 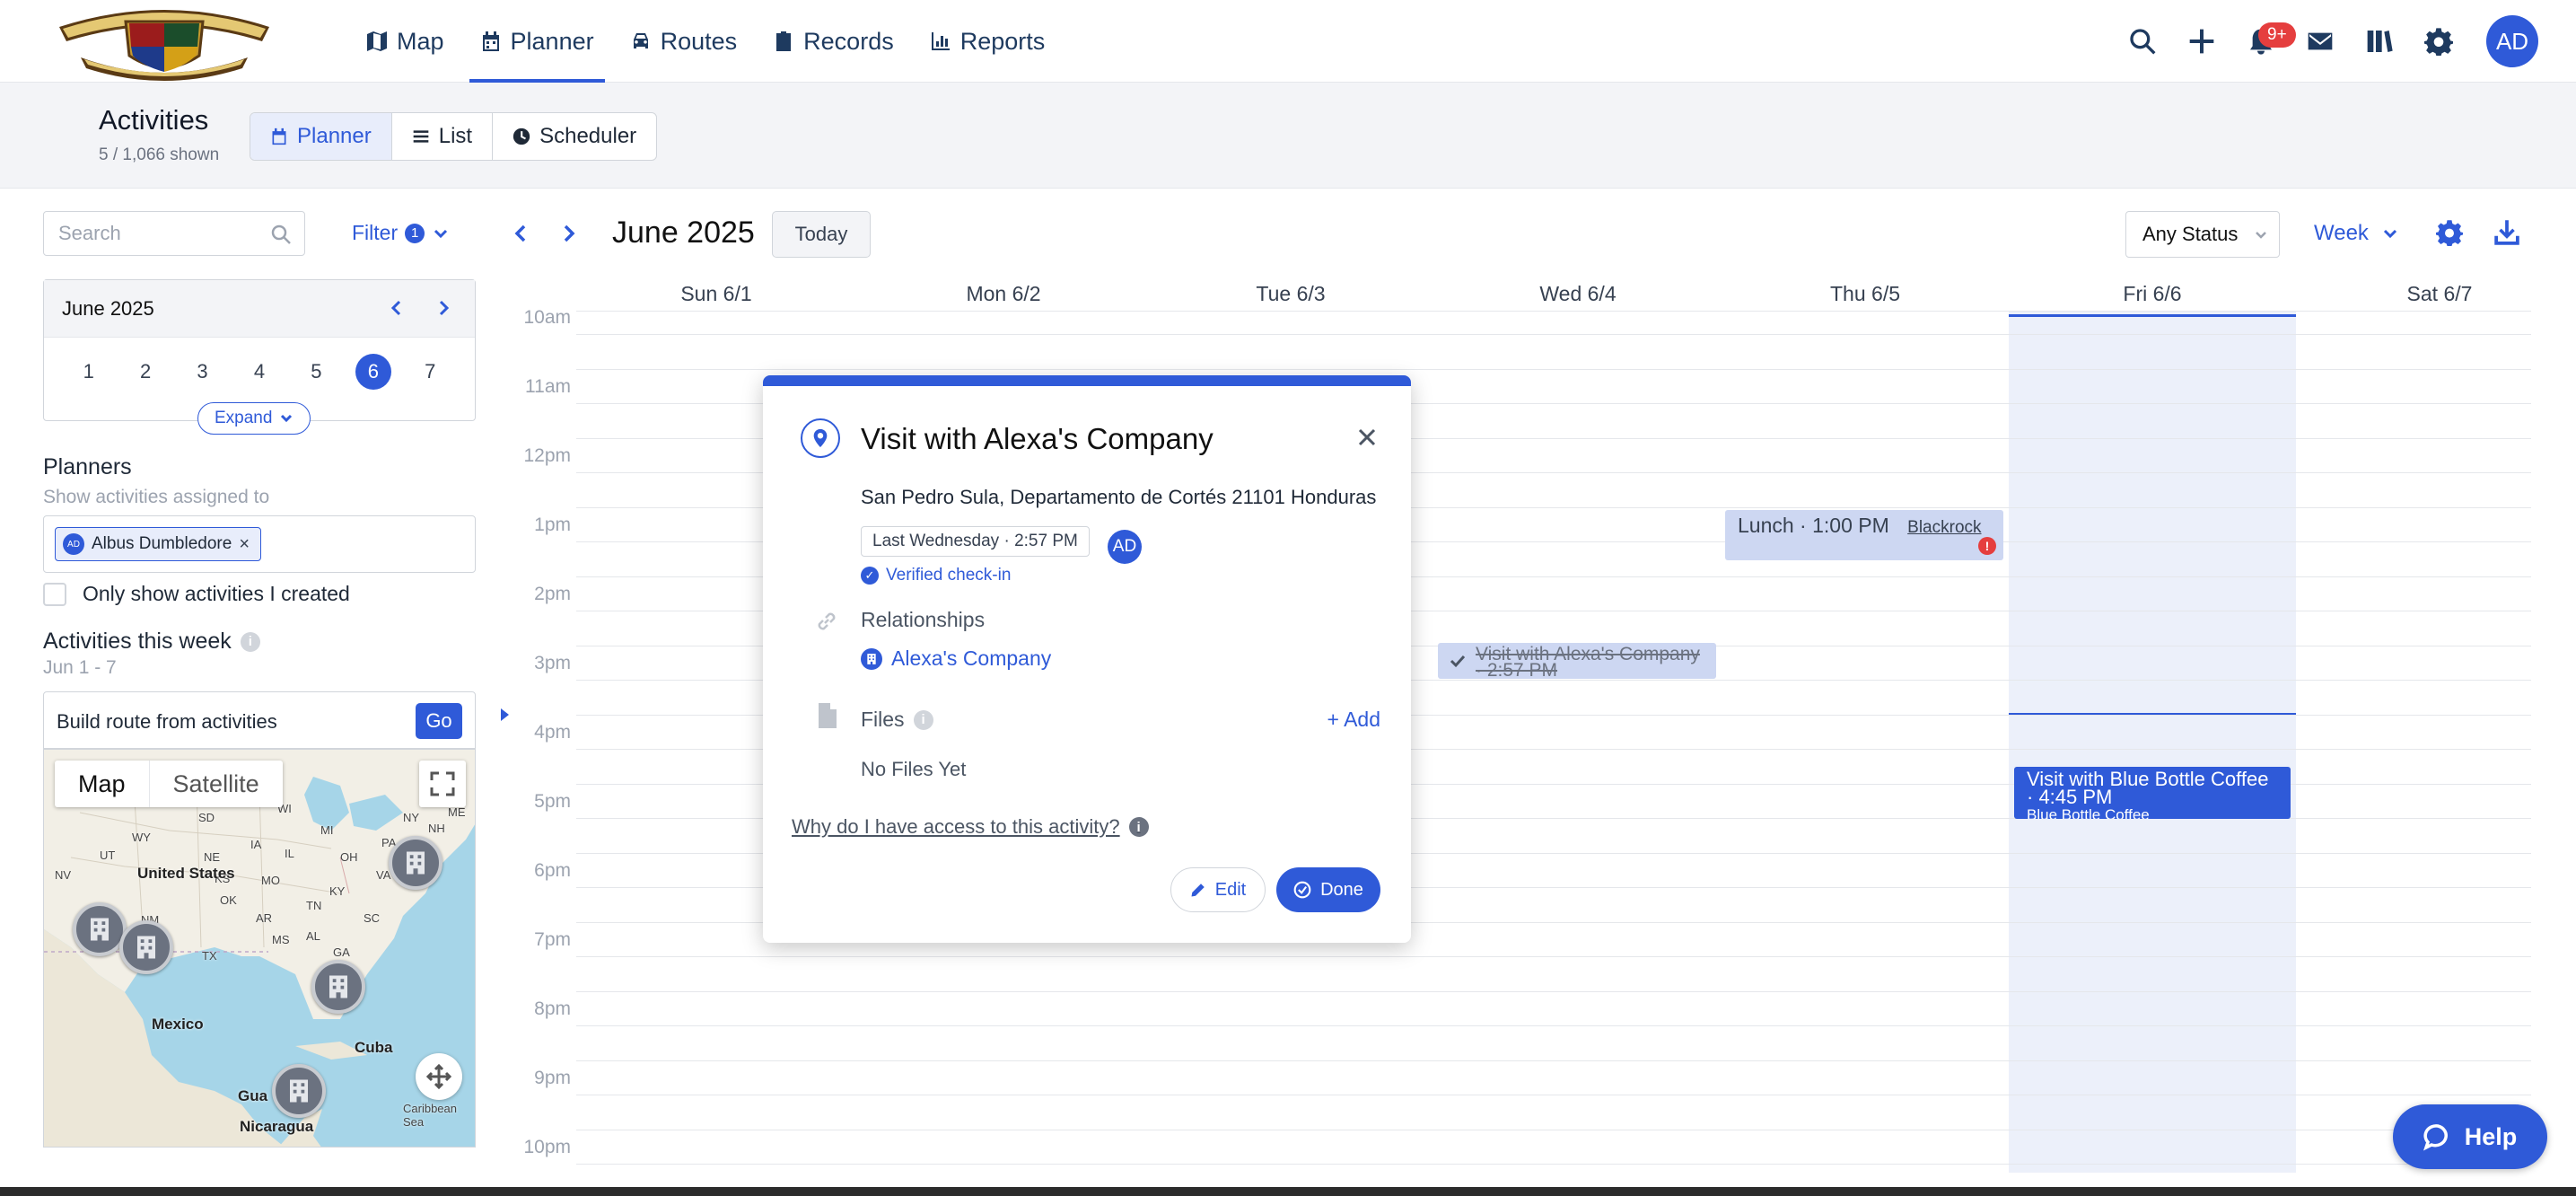 I want to click on map-type-satellite: Satellite, so click(x=216, y=784).